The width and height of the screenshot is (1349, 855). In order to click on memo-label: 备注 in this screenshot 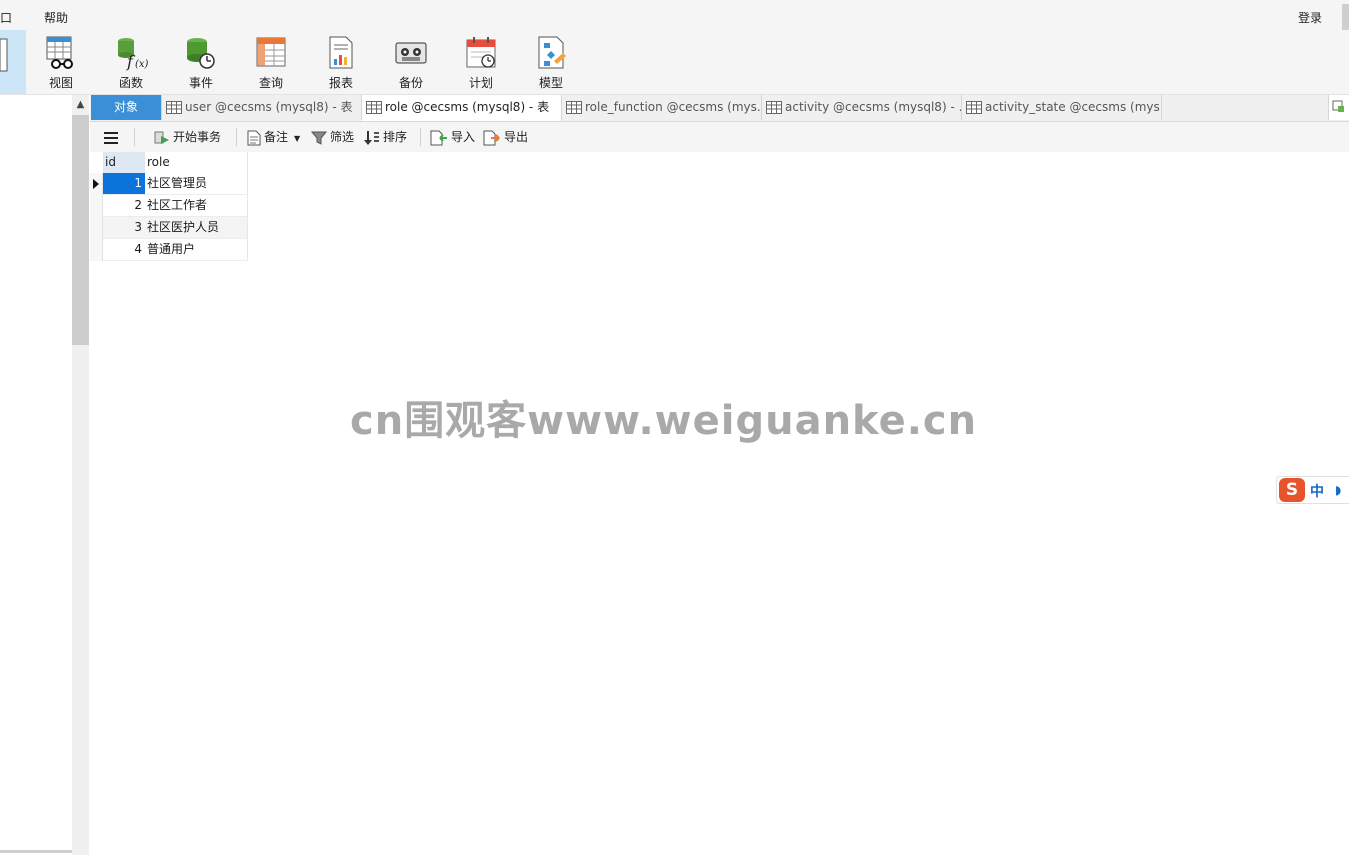, I will do `click(276, 137)`.